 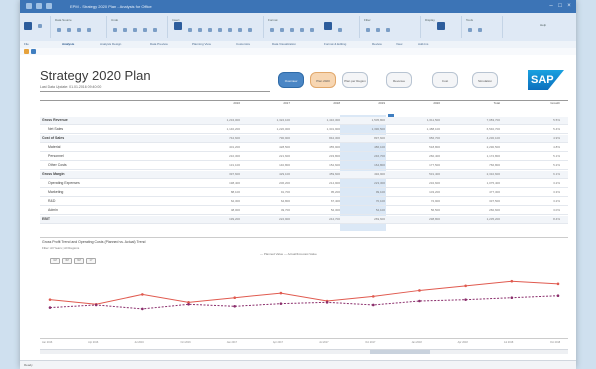 What do you see at coordinates (420, 165) in the screenshot?
I see `table-cell: 177,500` at bounding box center [420, 165].